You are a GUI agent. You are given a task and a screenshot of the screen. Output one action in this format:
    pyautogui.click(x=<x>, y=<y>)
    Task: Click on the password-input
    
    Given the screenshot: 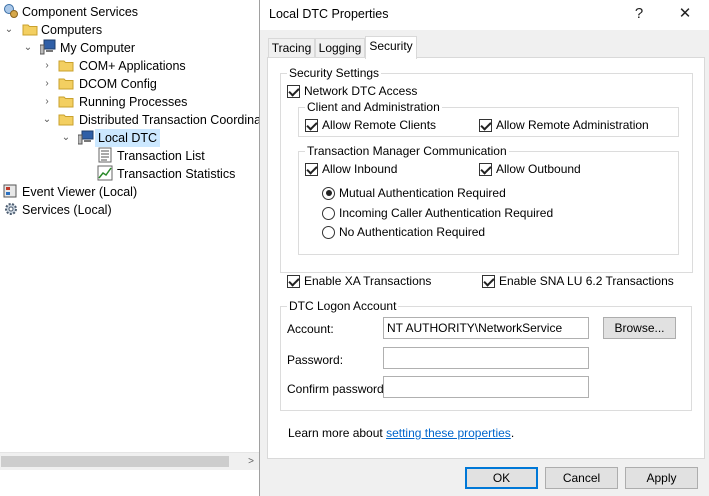 What is the action you would take?
    pyautogui.click(x=486, y=358)
    